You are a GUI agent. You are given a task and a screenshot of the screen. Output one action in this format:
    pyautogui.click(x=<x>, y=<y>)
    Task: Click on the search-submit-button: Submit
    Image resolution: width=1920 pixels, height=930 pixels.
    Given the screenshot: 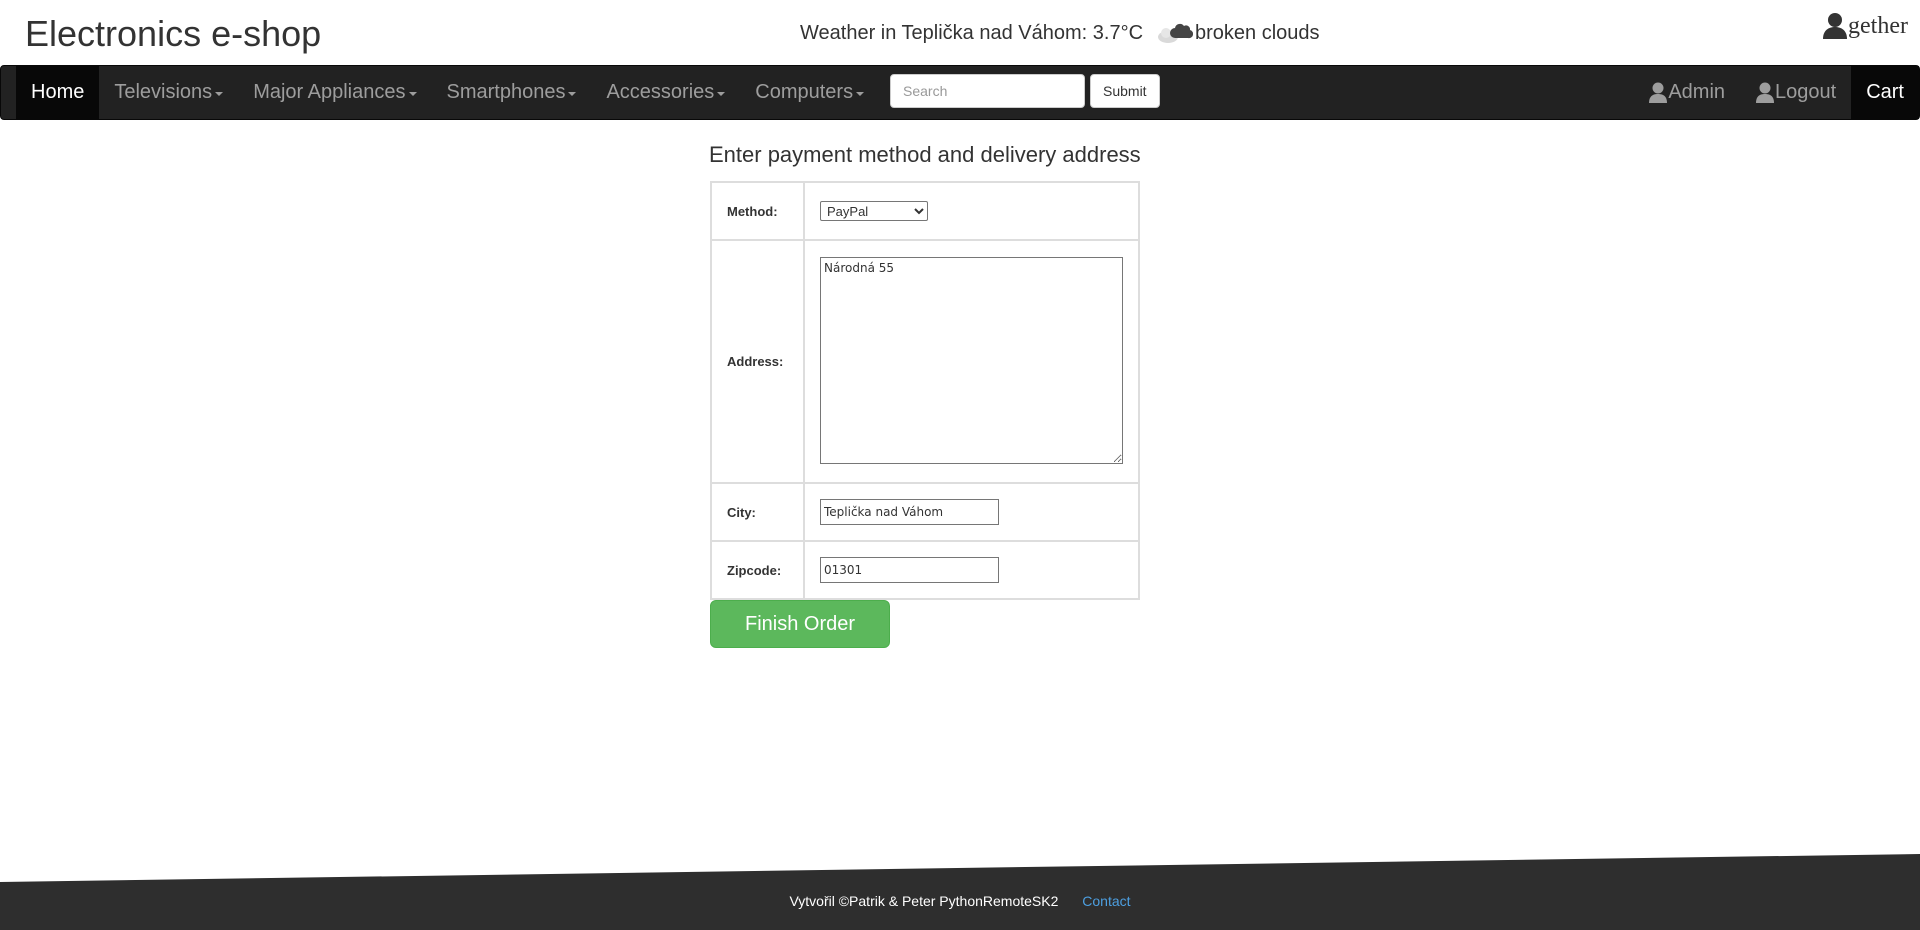 What is the action you would take?
    pyautogui.click(x=1125, y=91)
    